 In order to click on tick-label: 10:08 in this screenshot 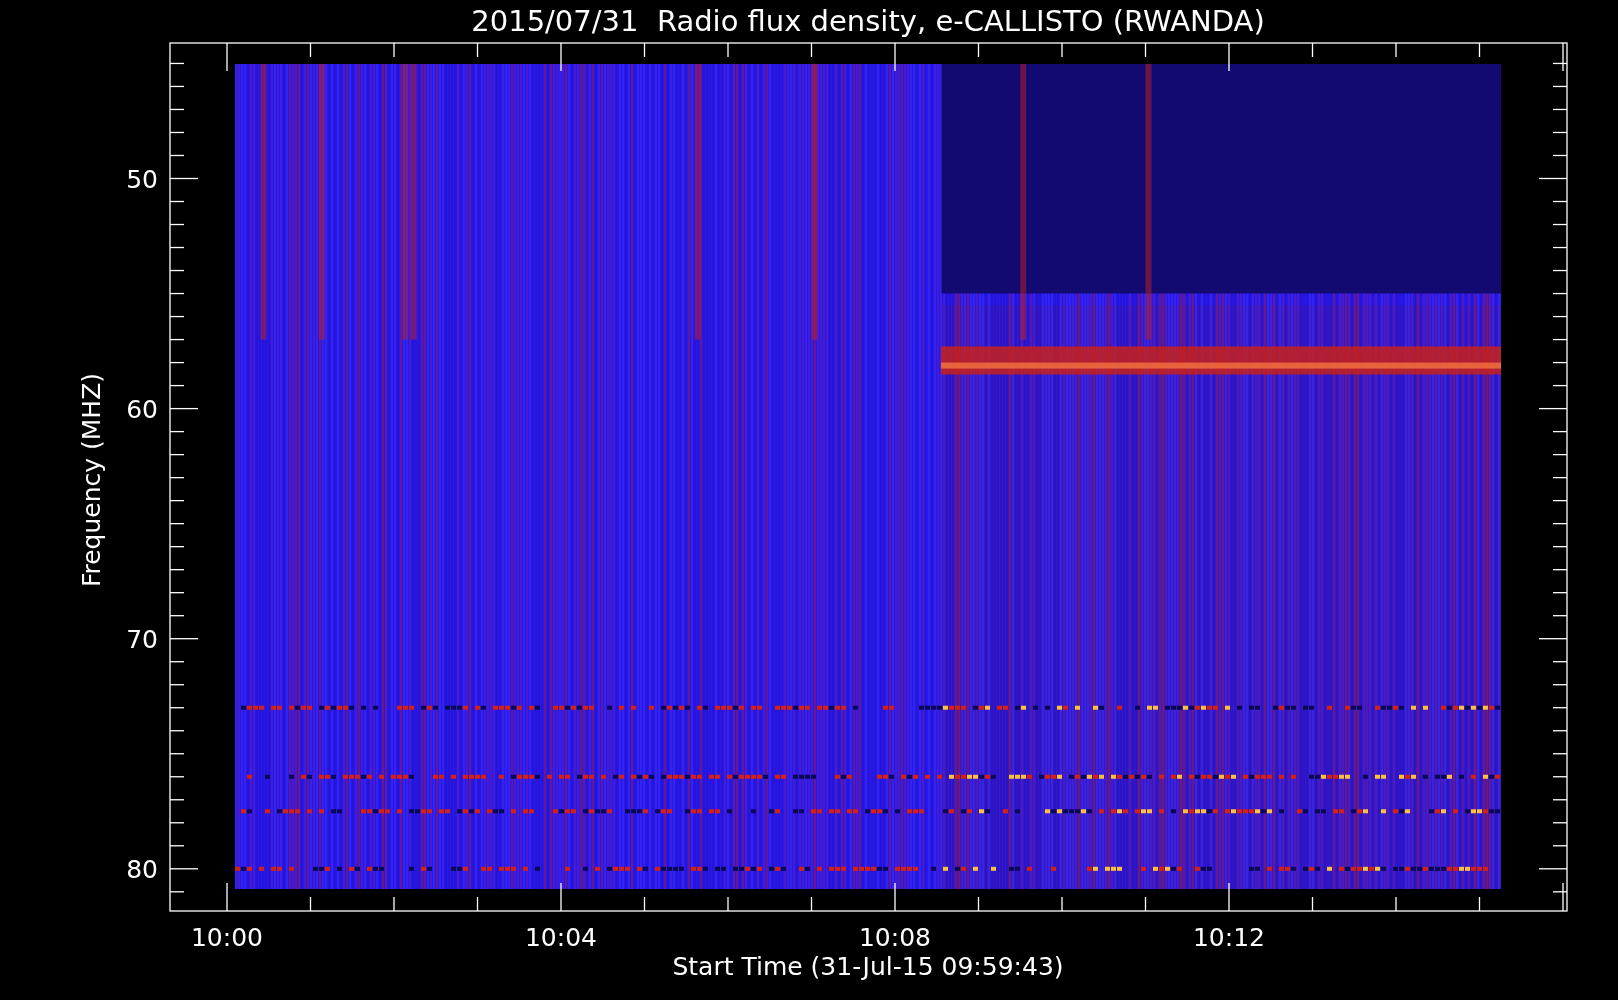, I will do `click(895, 937)`.